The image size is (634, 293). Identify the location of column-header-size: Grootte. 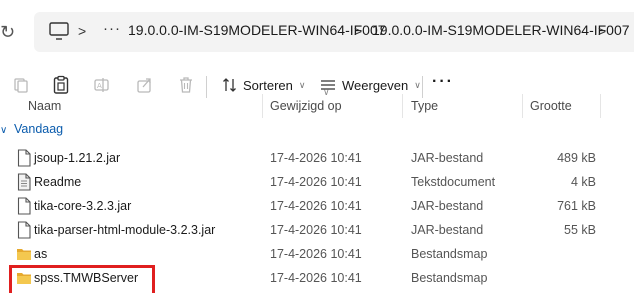
(551, 106).